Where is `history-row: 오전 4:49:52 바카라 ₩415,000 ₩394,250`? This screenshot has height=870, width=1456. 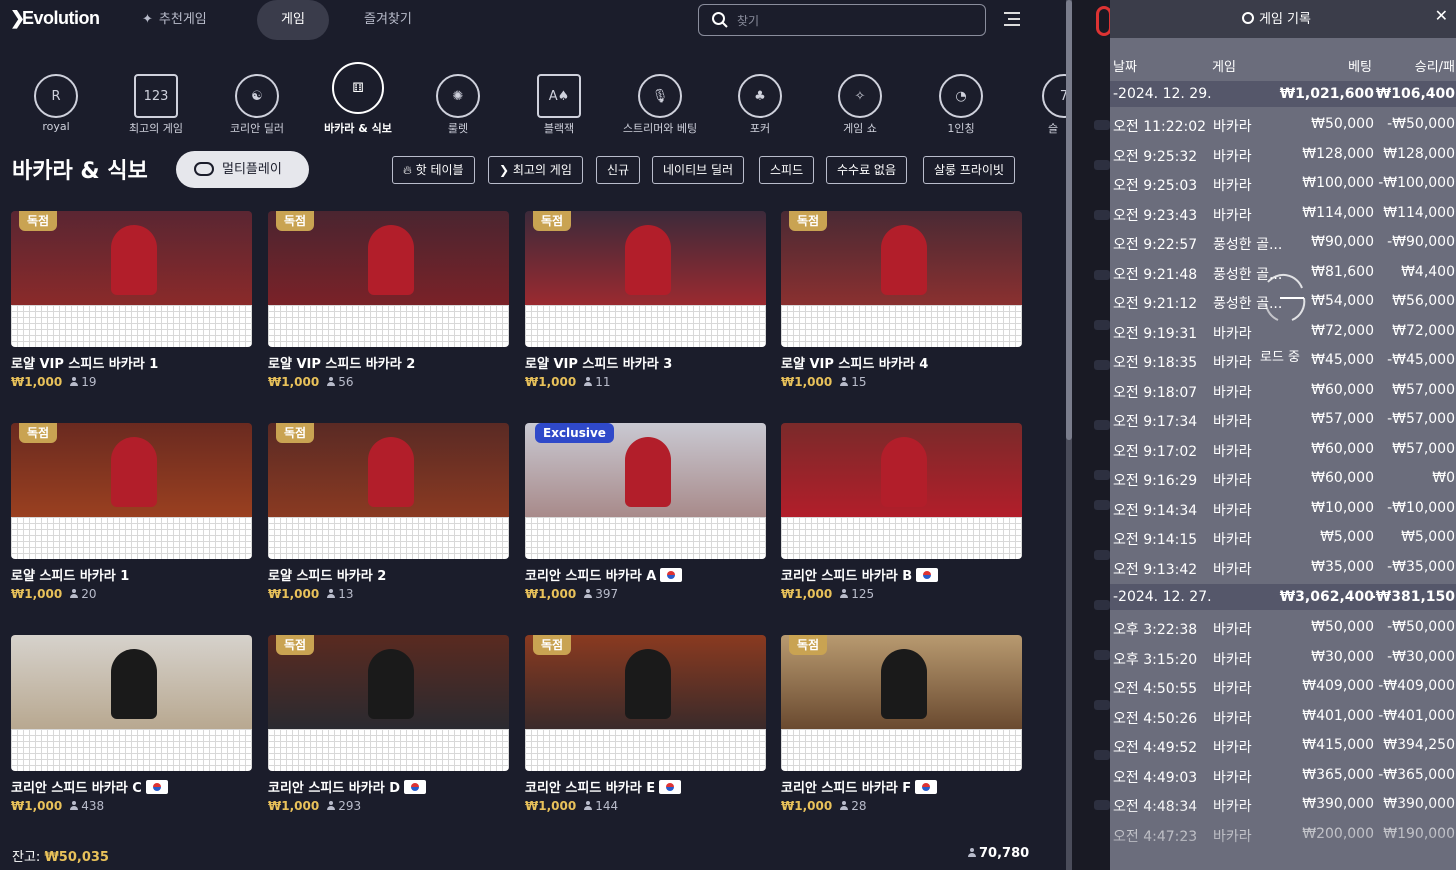 history-row: 오전 4:49:52 바카라 ₩415,000 ₩394,250 is located at coordinates (1283, 745).